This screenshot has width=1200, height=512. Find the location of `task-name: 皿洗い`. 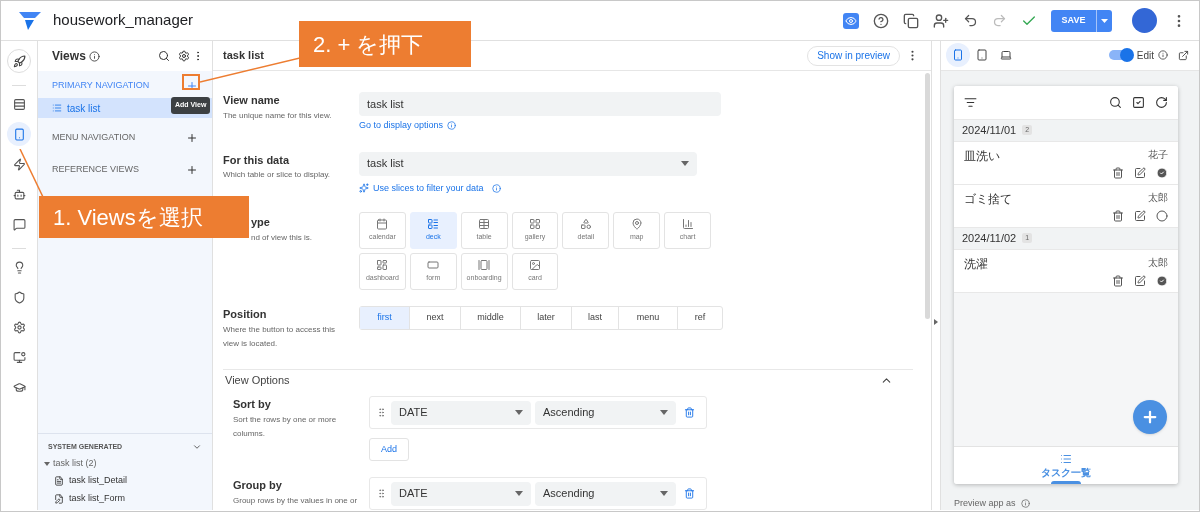

task-name: 皿洗い is located at coordinates (982, 156).